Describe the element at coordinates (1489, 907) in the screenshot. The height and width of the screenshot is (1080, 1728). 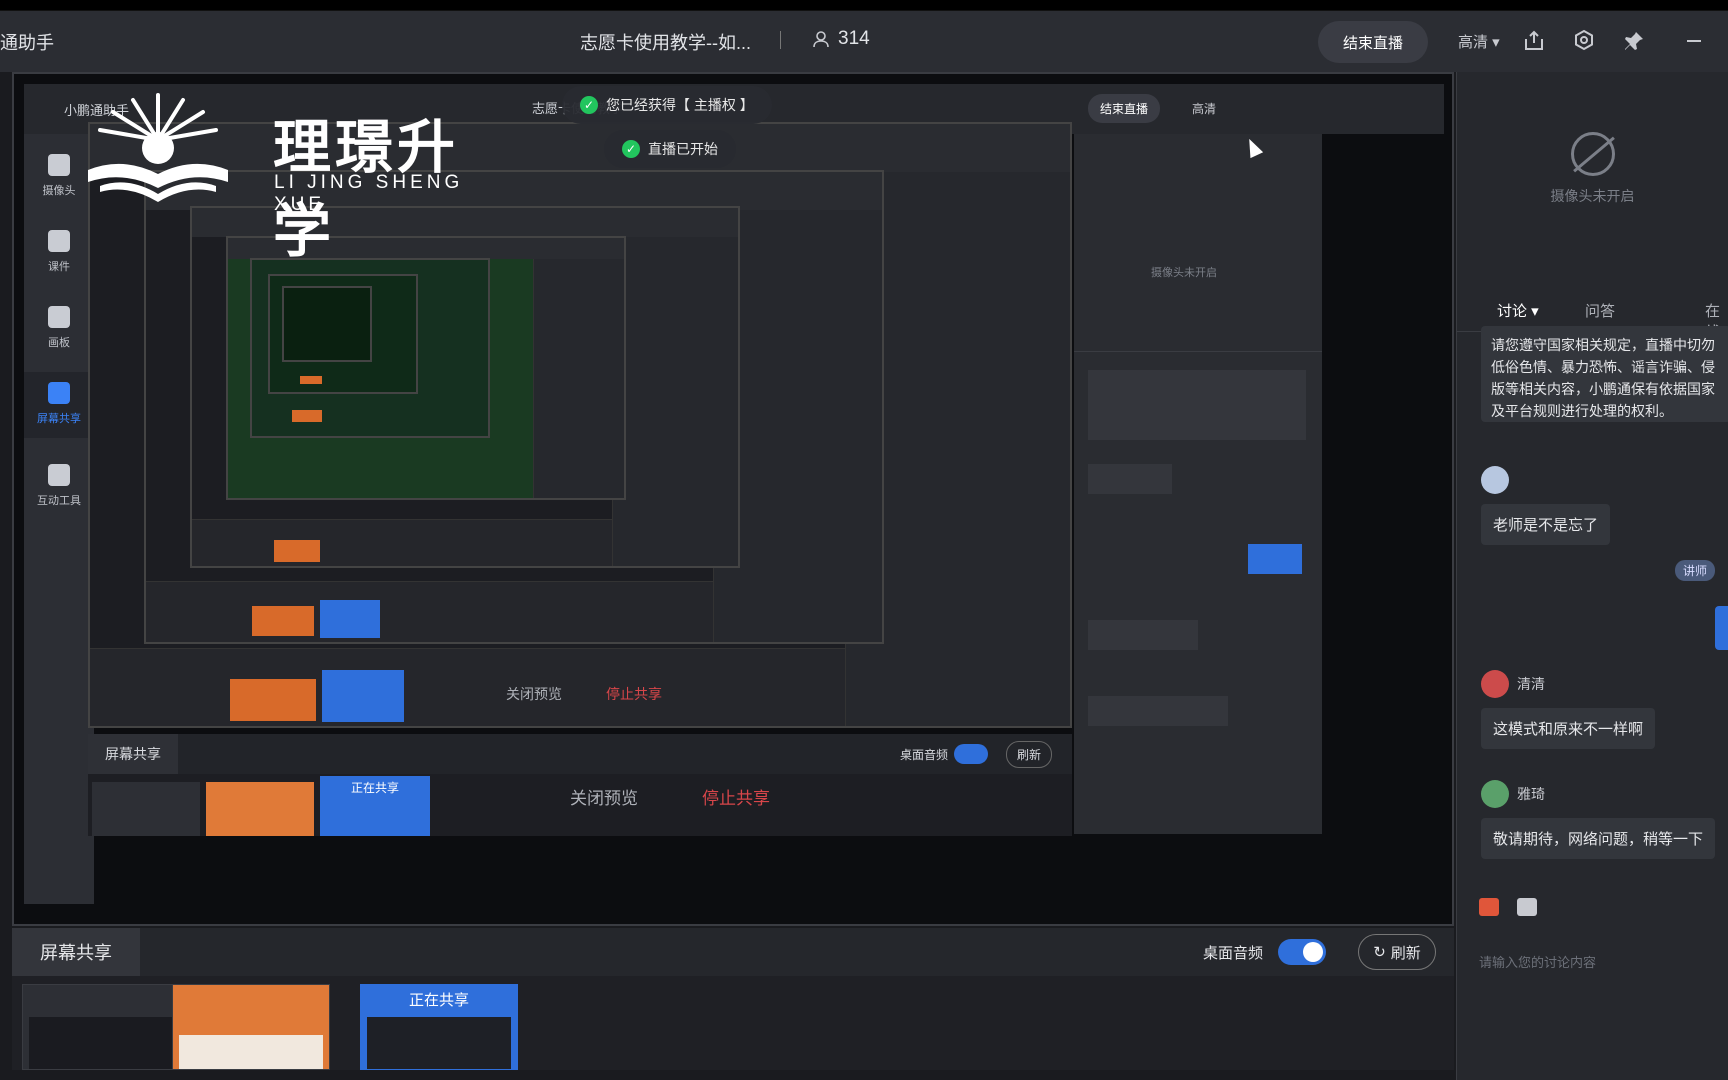
I see `red-envelope-icon` at that location.